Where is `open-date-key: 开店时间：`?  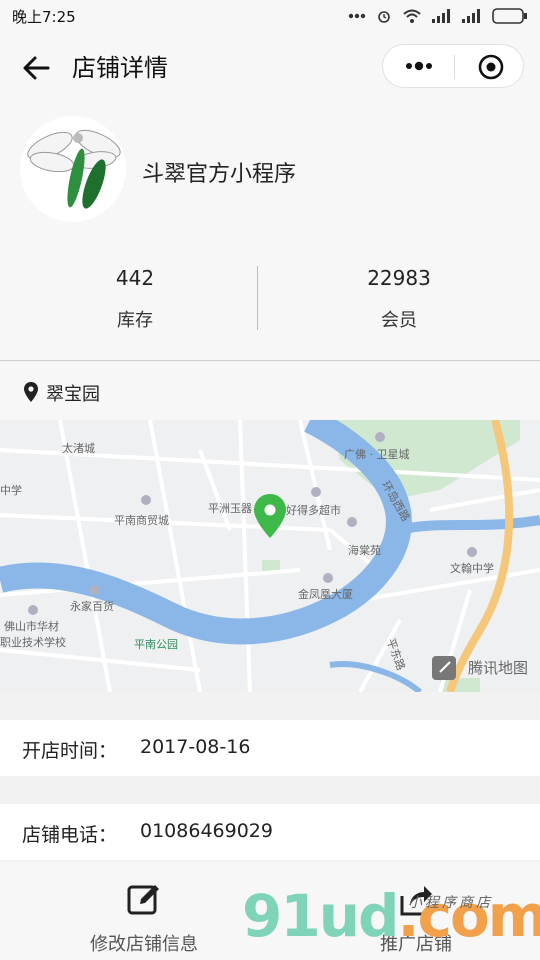
open-date-key: 开店时间： is located at coordinates (70, 751).